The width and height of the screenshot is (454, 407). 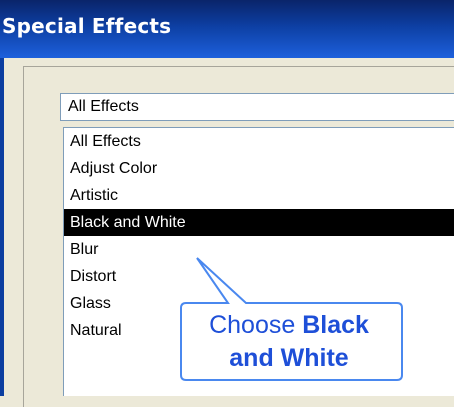 I want to click on effects-category-dropdown: All Effects, so click(x=257, y=107).